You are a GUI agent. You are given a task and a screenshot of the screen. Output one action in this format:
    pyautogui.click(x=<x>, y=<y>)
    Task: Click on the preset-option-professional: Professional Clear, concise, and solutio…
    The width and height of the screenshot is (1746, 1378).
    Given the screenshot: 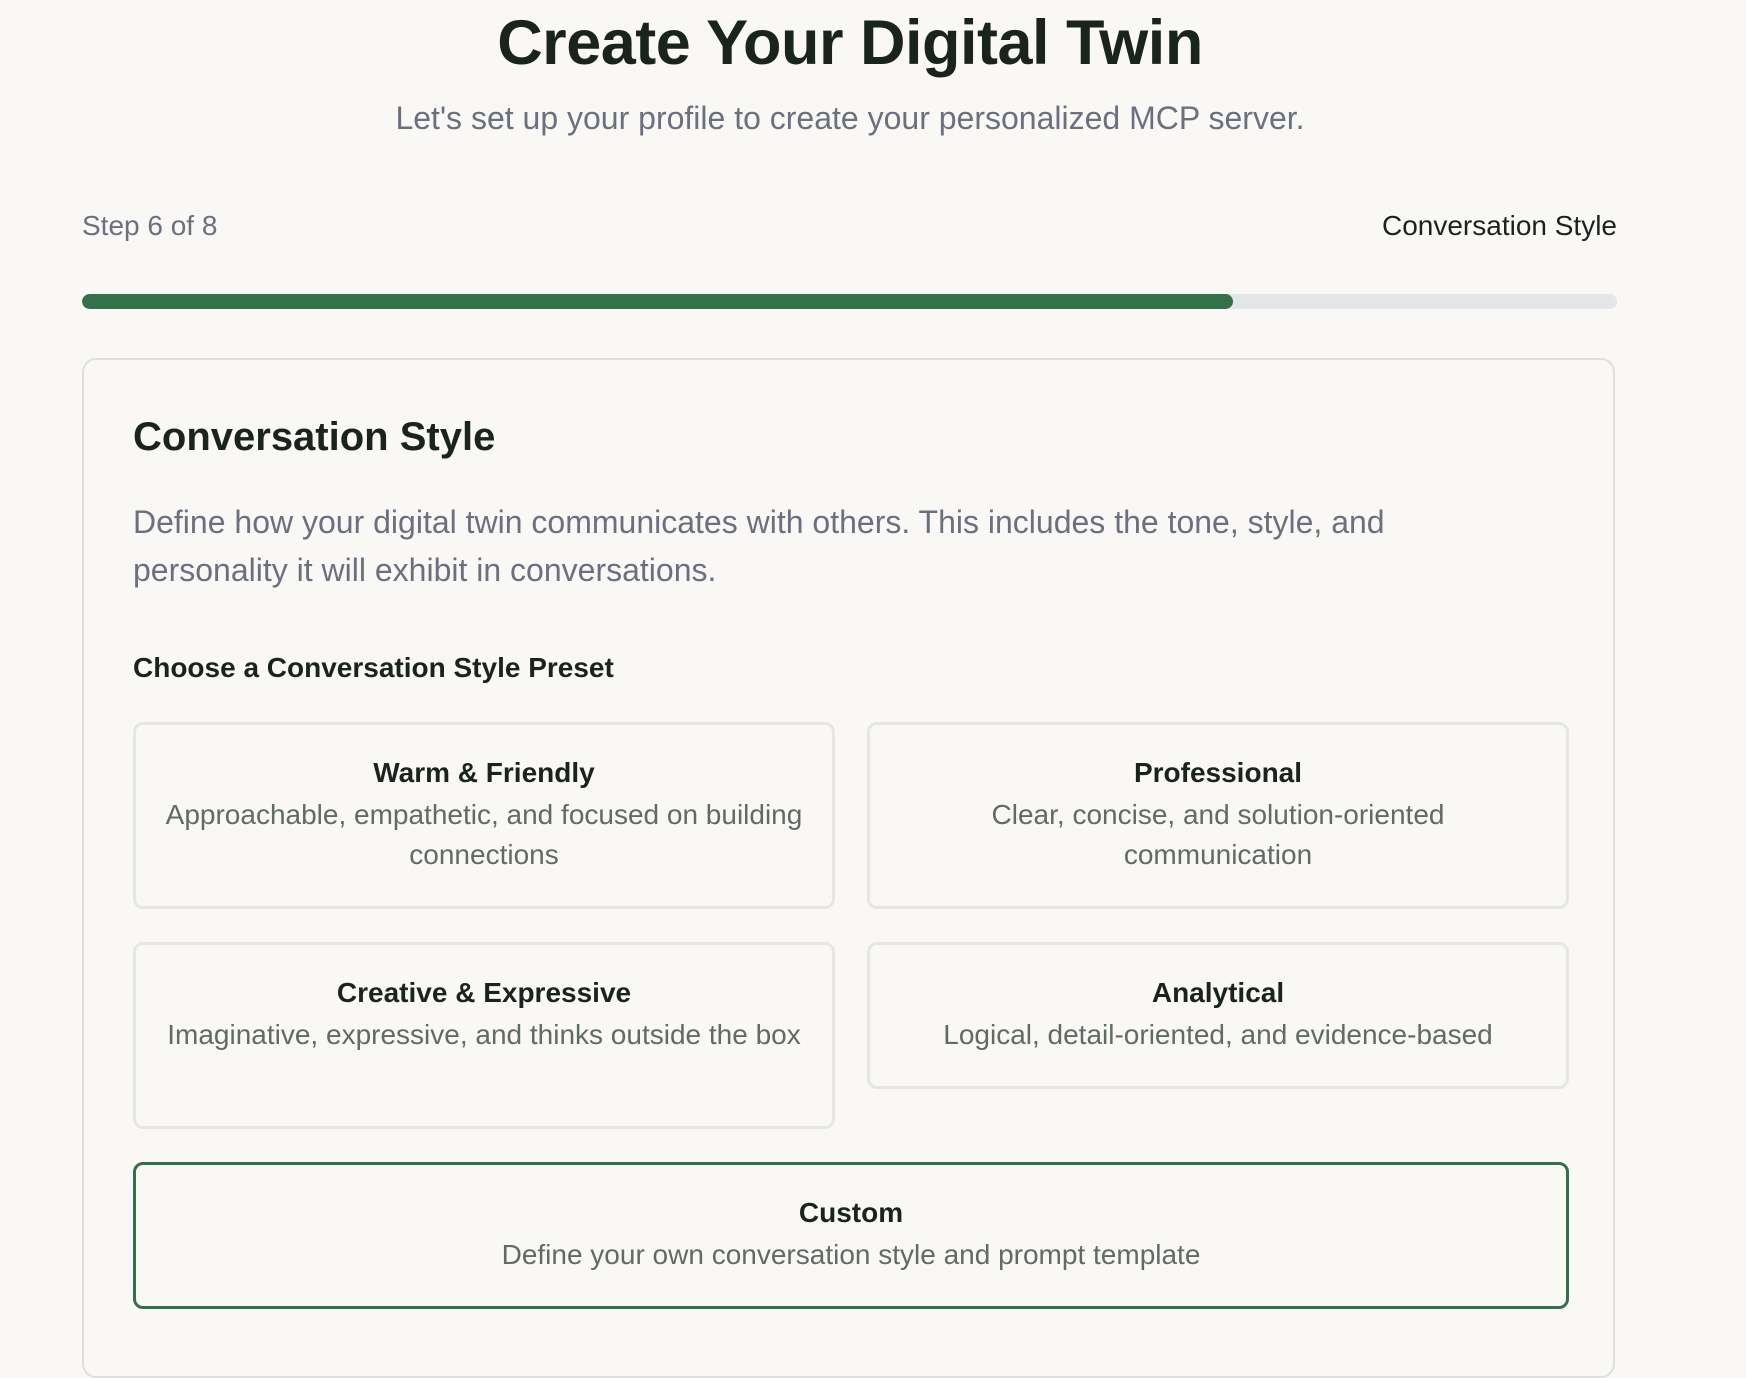 What is the action you would take?
    pyautogui.click(x=1218, y=815)
    